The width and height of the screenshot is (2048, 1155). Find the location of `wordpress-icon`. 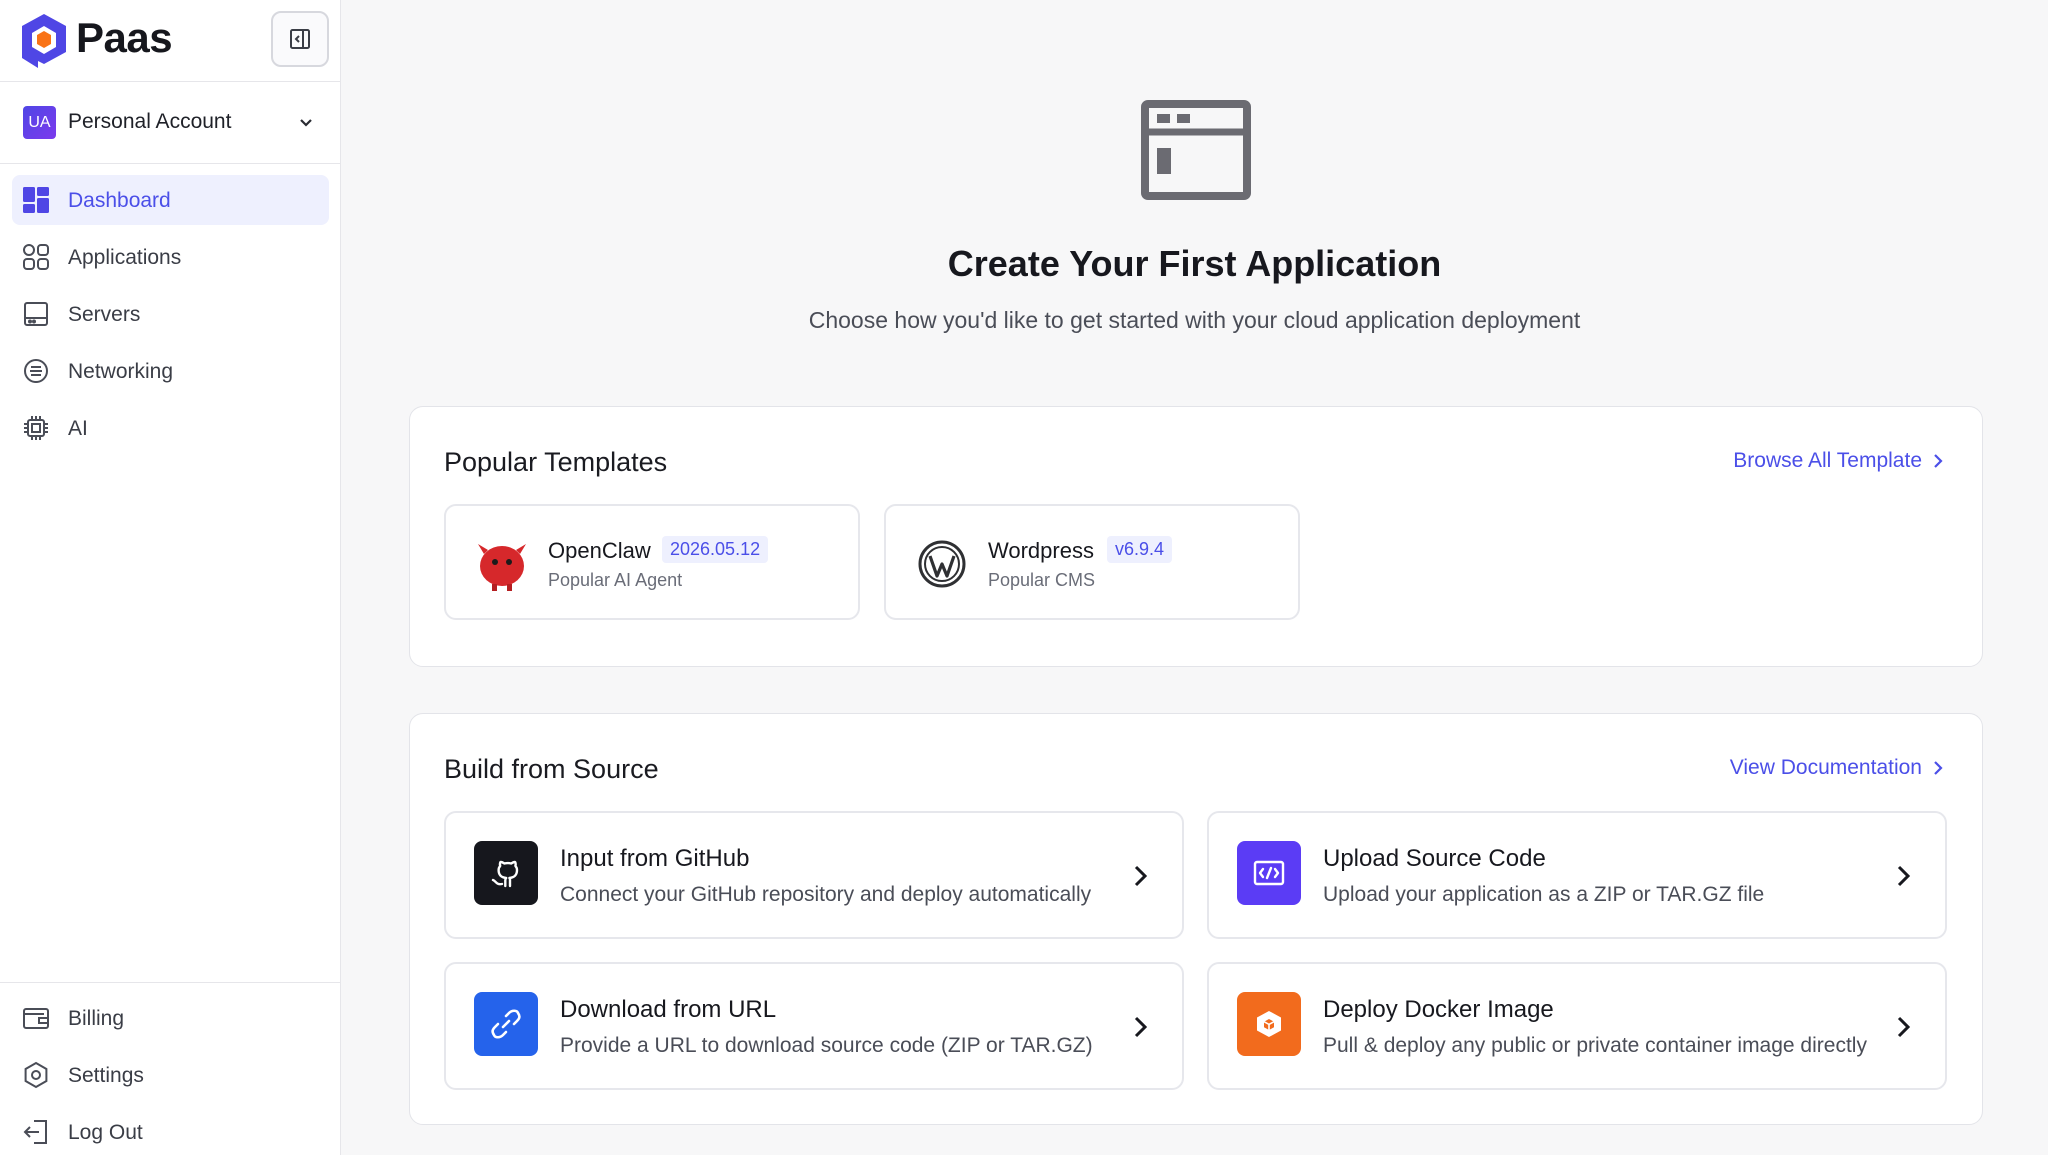

wordpress-icon is located at coordinates (942, 564).